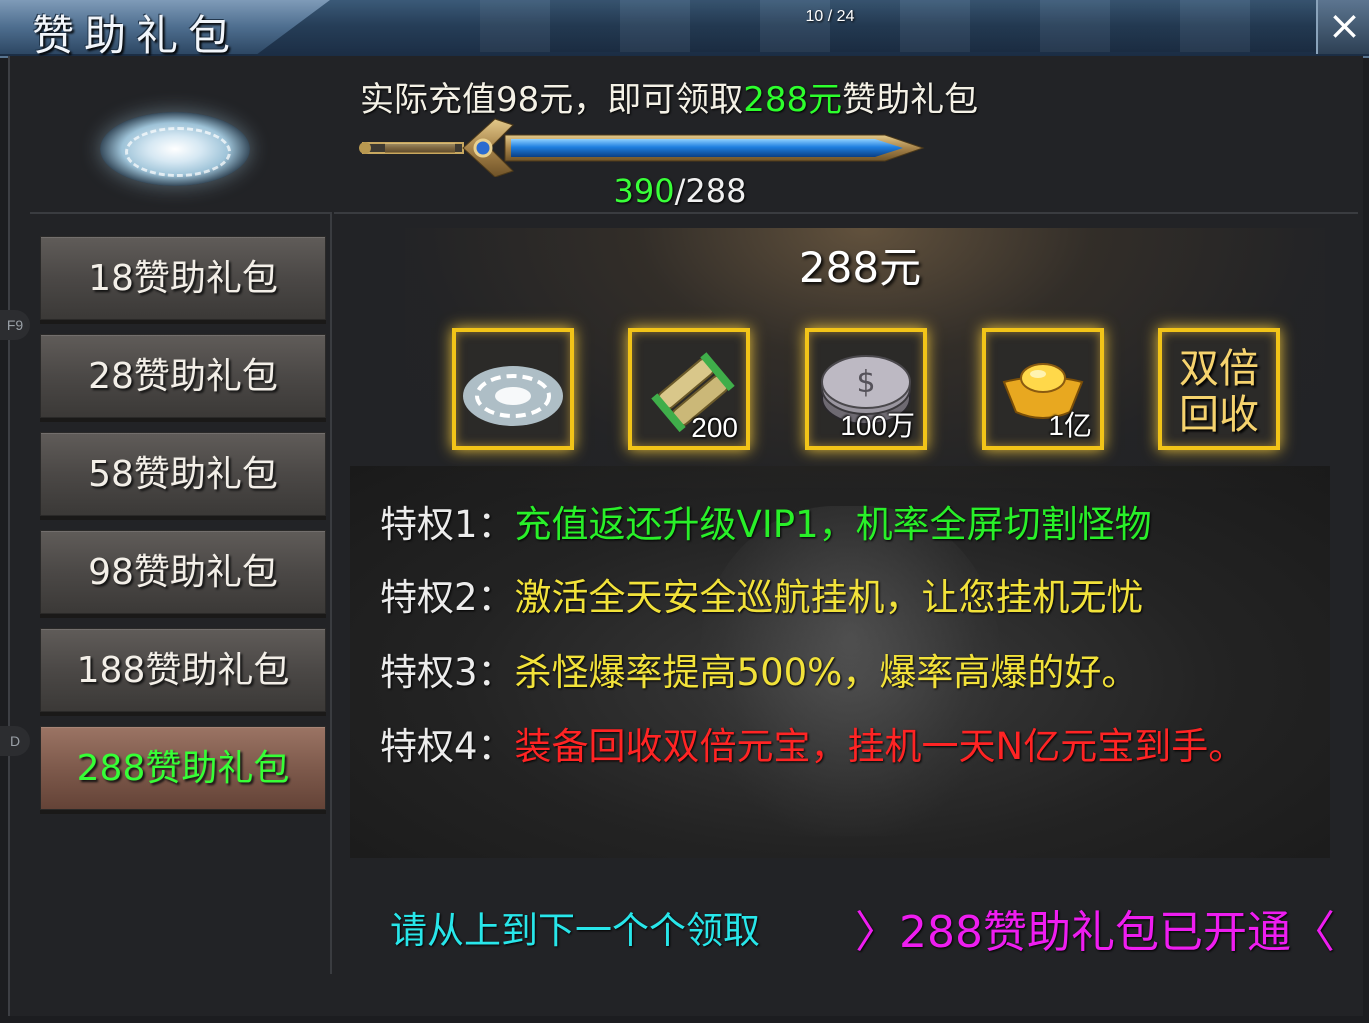 The image size is (1369, 1023). I want to click on reward-slot-vortex, so click(513, 389).